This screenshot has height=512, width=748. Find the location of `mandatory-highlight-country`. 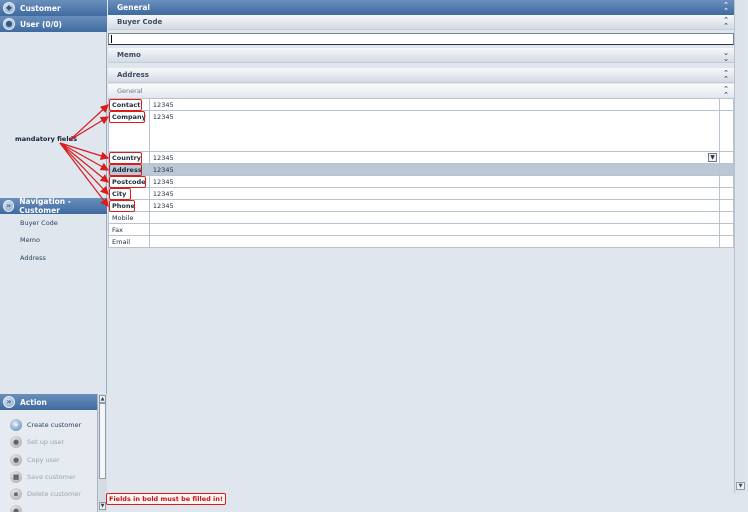

mandatory-highlight-country is located at coordinates (125, 158).